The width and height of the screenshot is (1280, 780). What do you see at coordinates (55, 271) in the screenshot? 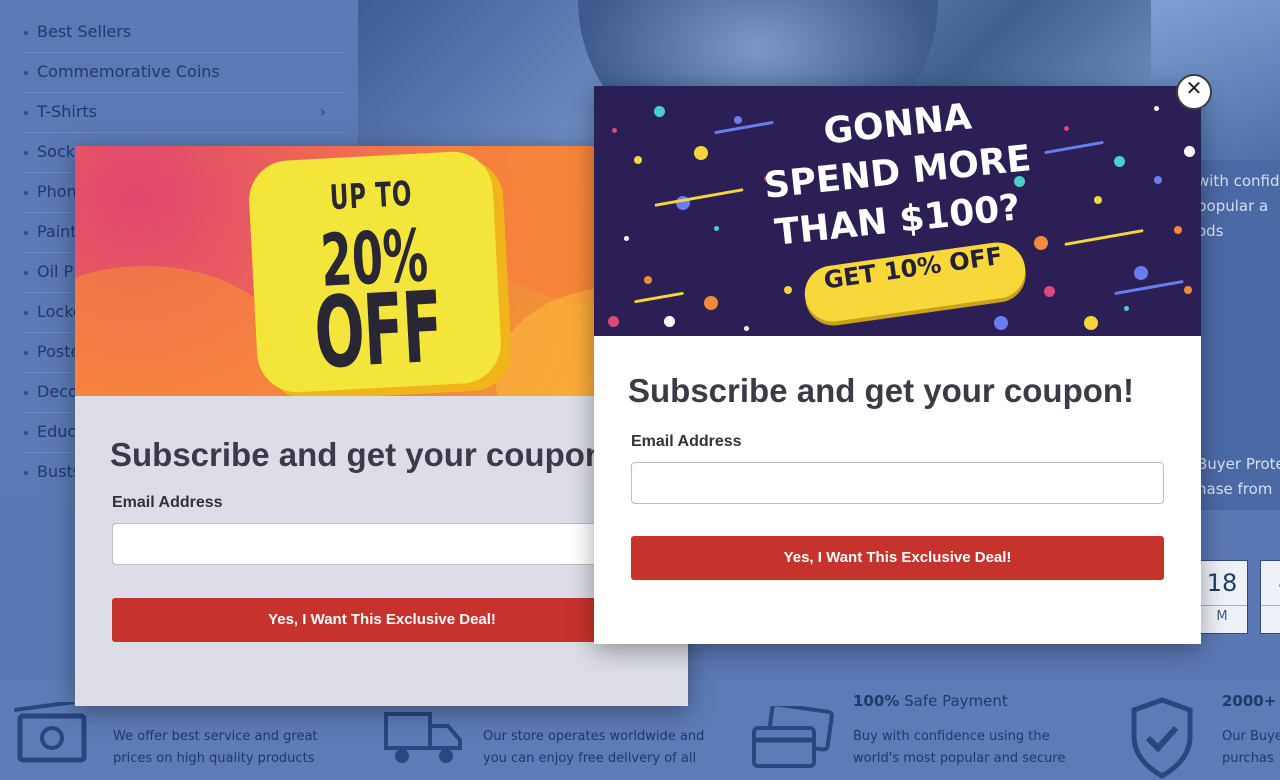
I see `sidebar-item-label: Oil P` at bounding box center [55, 271].